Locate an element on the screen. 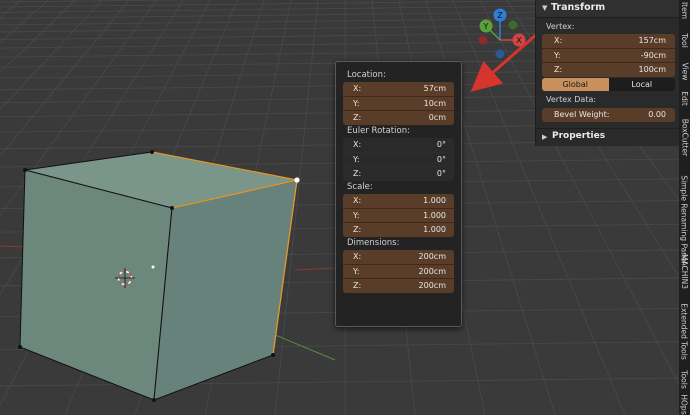 The height and width of the screenshot is (415, 690). tab-machin3: MACHIN3 is located at coordinates (684, 271).